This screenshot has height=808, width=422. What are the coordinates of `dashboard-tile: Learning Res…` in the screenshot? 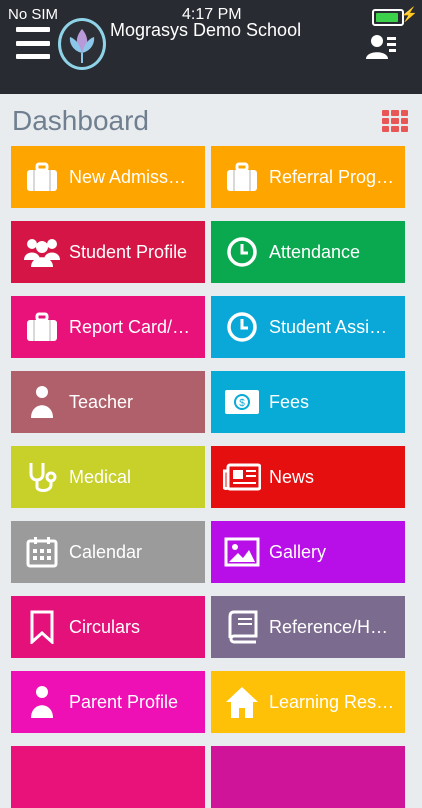 It's located at (308, 702).